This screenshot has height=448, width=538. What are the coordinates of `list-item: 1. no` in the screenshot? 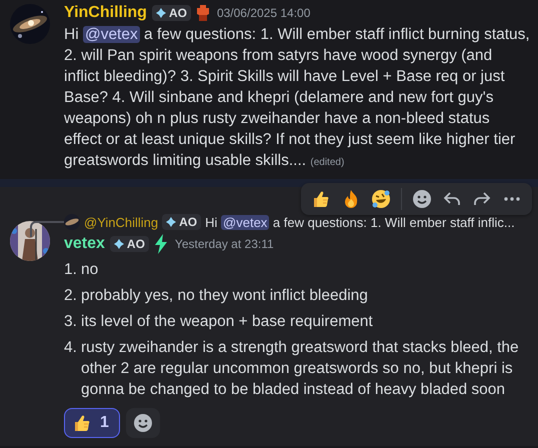 It's located at (82, 270).